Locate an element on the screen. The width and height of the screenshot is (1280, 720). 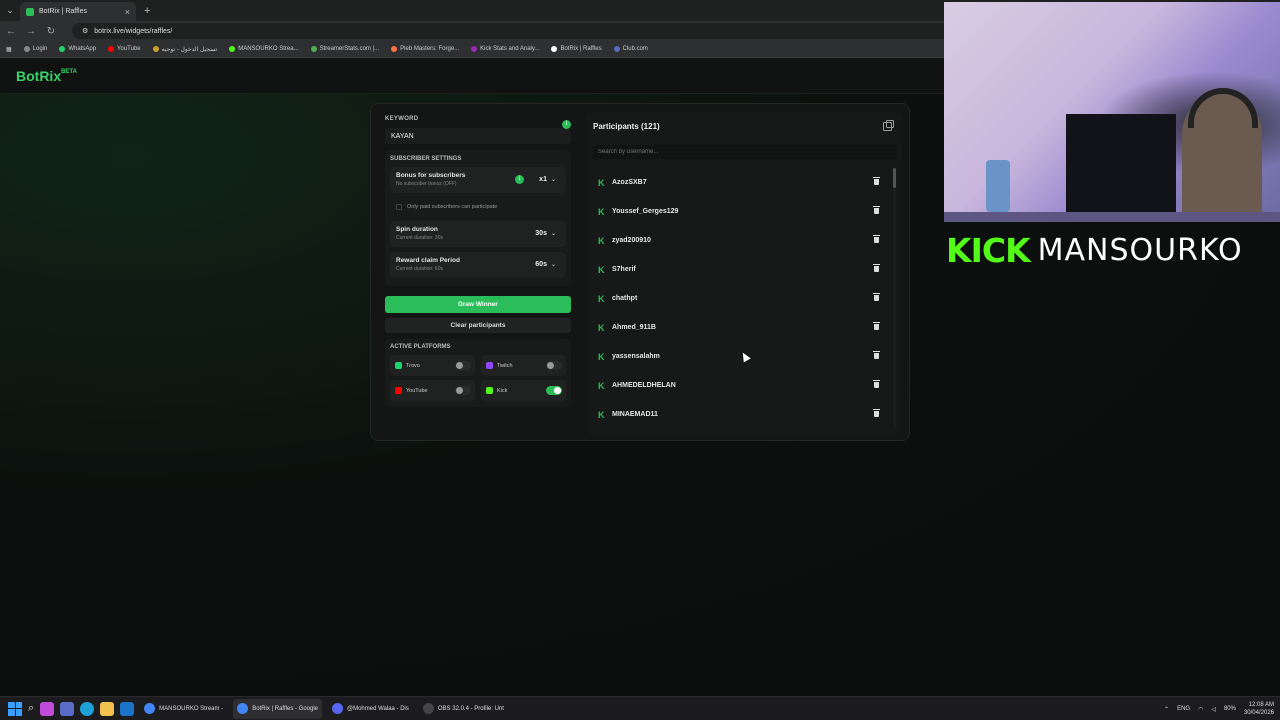
reward-claim-value: 60s is located at coordinates (541, 264).